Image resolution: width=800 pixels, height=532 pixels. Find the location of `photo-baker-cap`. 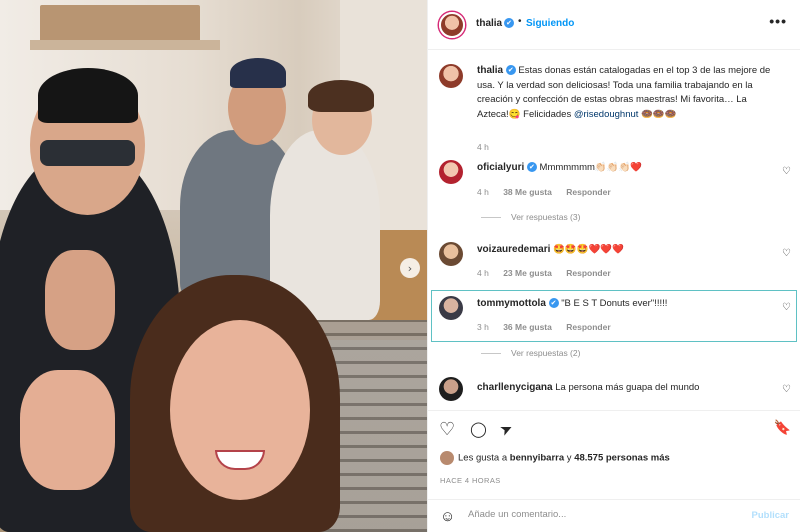

photo-baker-cap is located at coordinates (258, 73).